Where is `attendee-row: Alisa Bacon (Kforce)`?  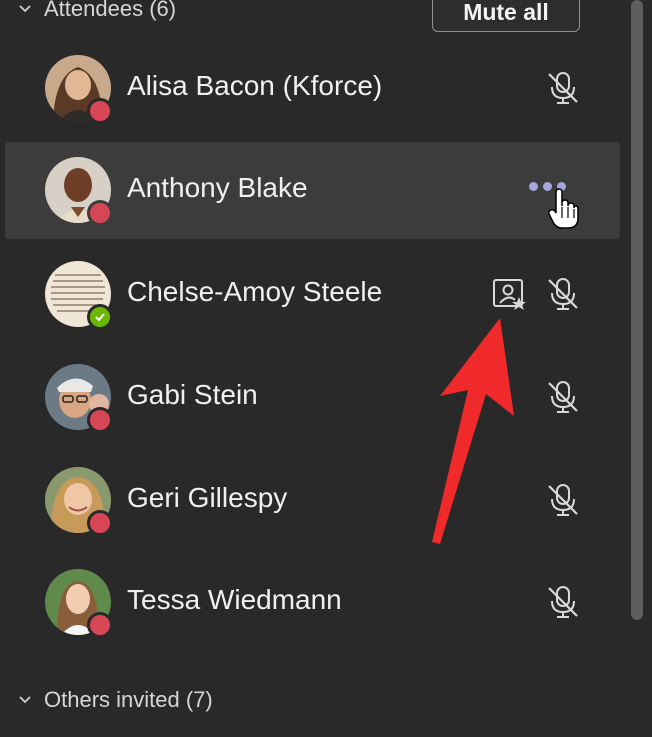 attendee-row: Alisa Bacon (Kforce) is located at coordinates (312, 88).